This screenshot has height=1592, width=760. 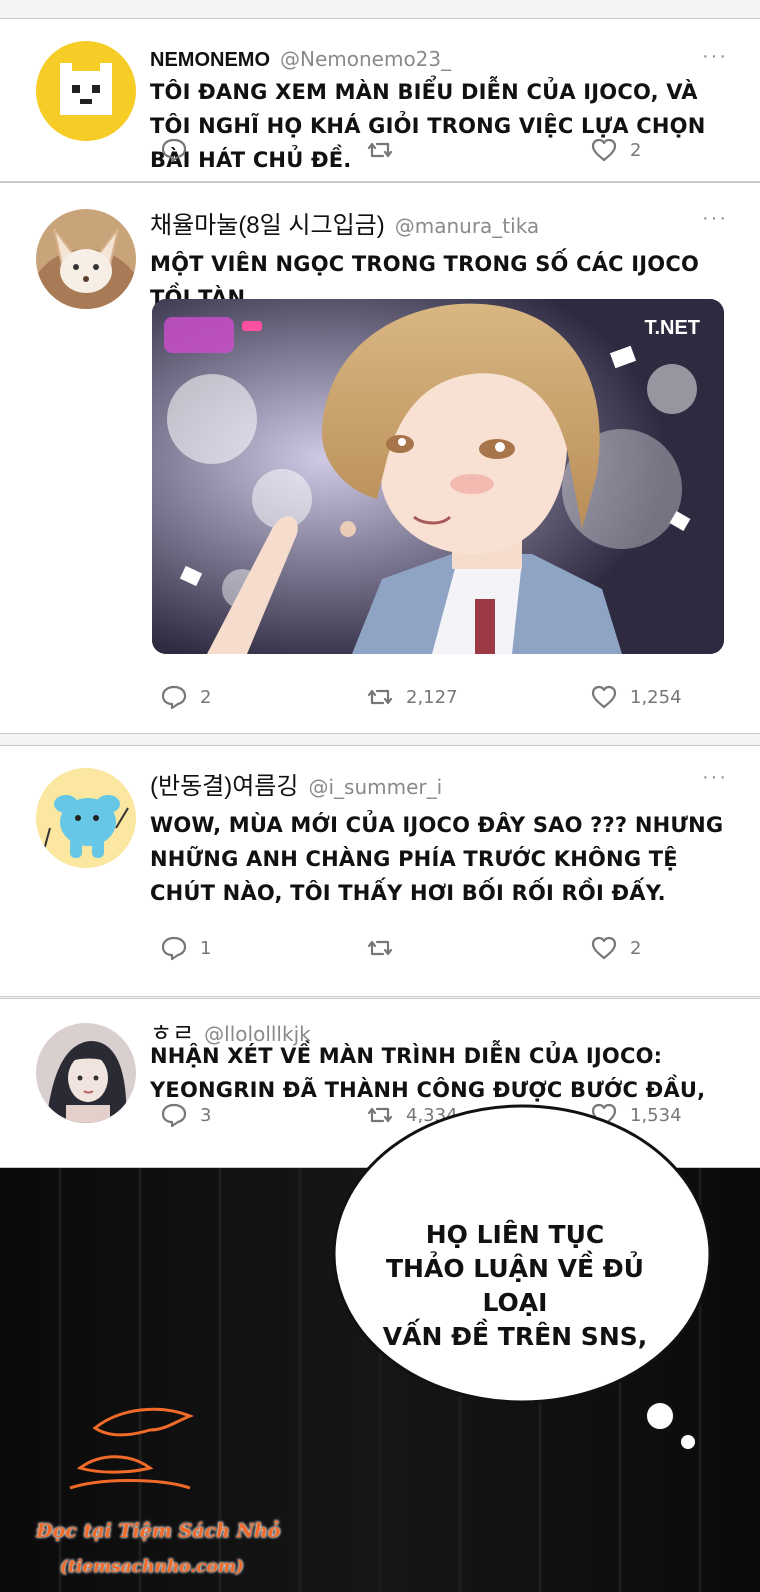 I want to click on speech-line: VẤN ĐỀ TRÊN SNS,, so click(x=515, y=1336).